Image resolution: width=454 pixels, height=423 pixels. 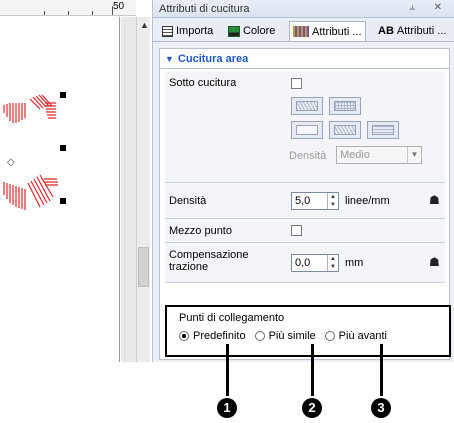 I want to click on panel-title: Attributi di cucitura, so click(x=204, y=9).